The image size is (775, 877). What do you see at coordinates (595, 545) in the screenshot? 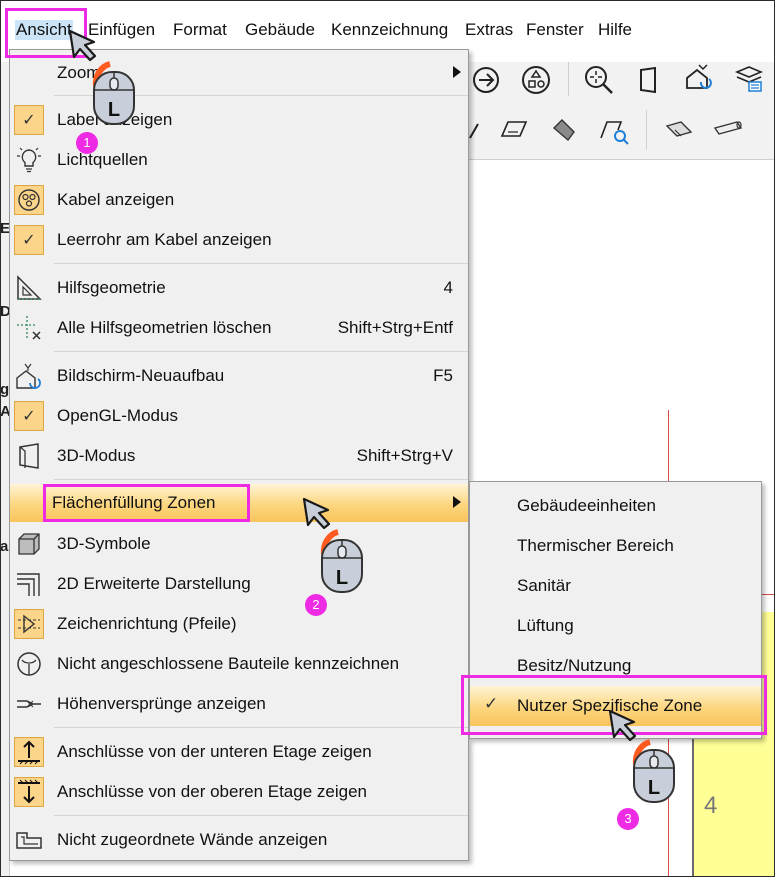
I see `submenu-item-label: Thermischer Bereich` at bounding box center [595, 545].